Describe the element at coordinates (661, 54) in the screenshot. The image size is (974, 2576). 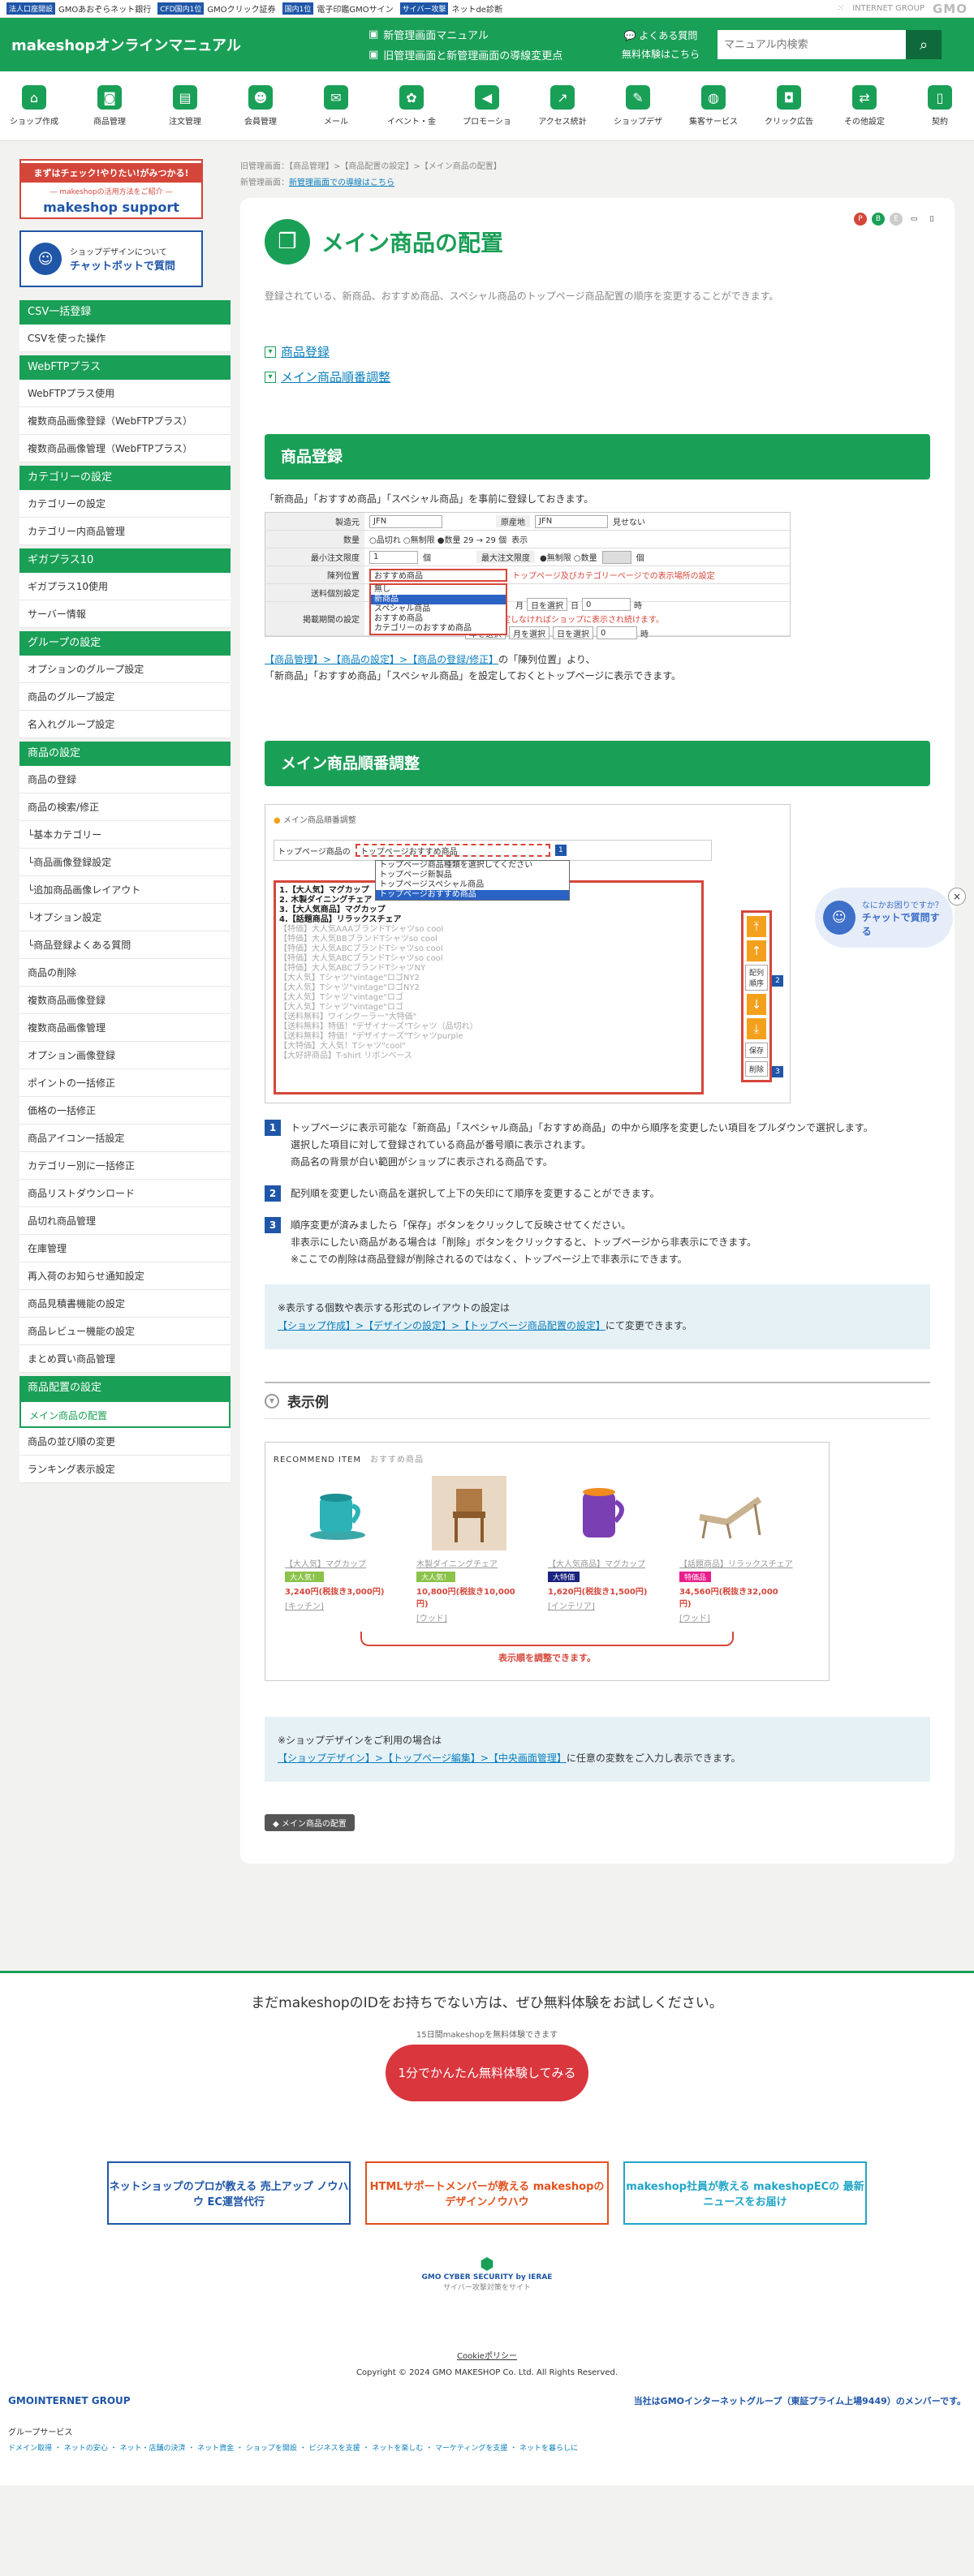
I see `trial-link: 無料体験はこちら` at that location.